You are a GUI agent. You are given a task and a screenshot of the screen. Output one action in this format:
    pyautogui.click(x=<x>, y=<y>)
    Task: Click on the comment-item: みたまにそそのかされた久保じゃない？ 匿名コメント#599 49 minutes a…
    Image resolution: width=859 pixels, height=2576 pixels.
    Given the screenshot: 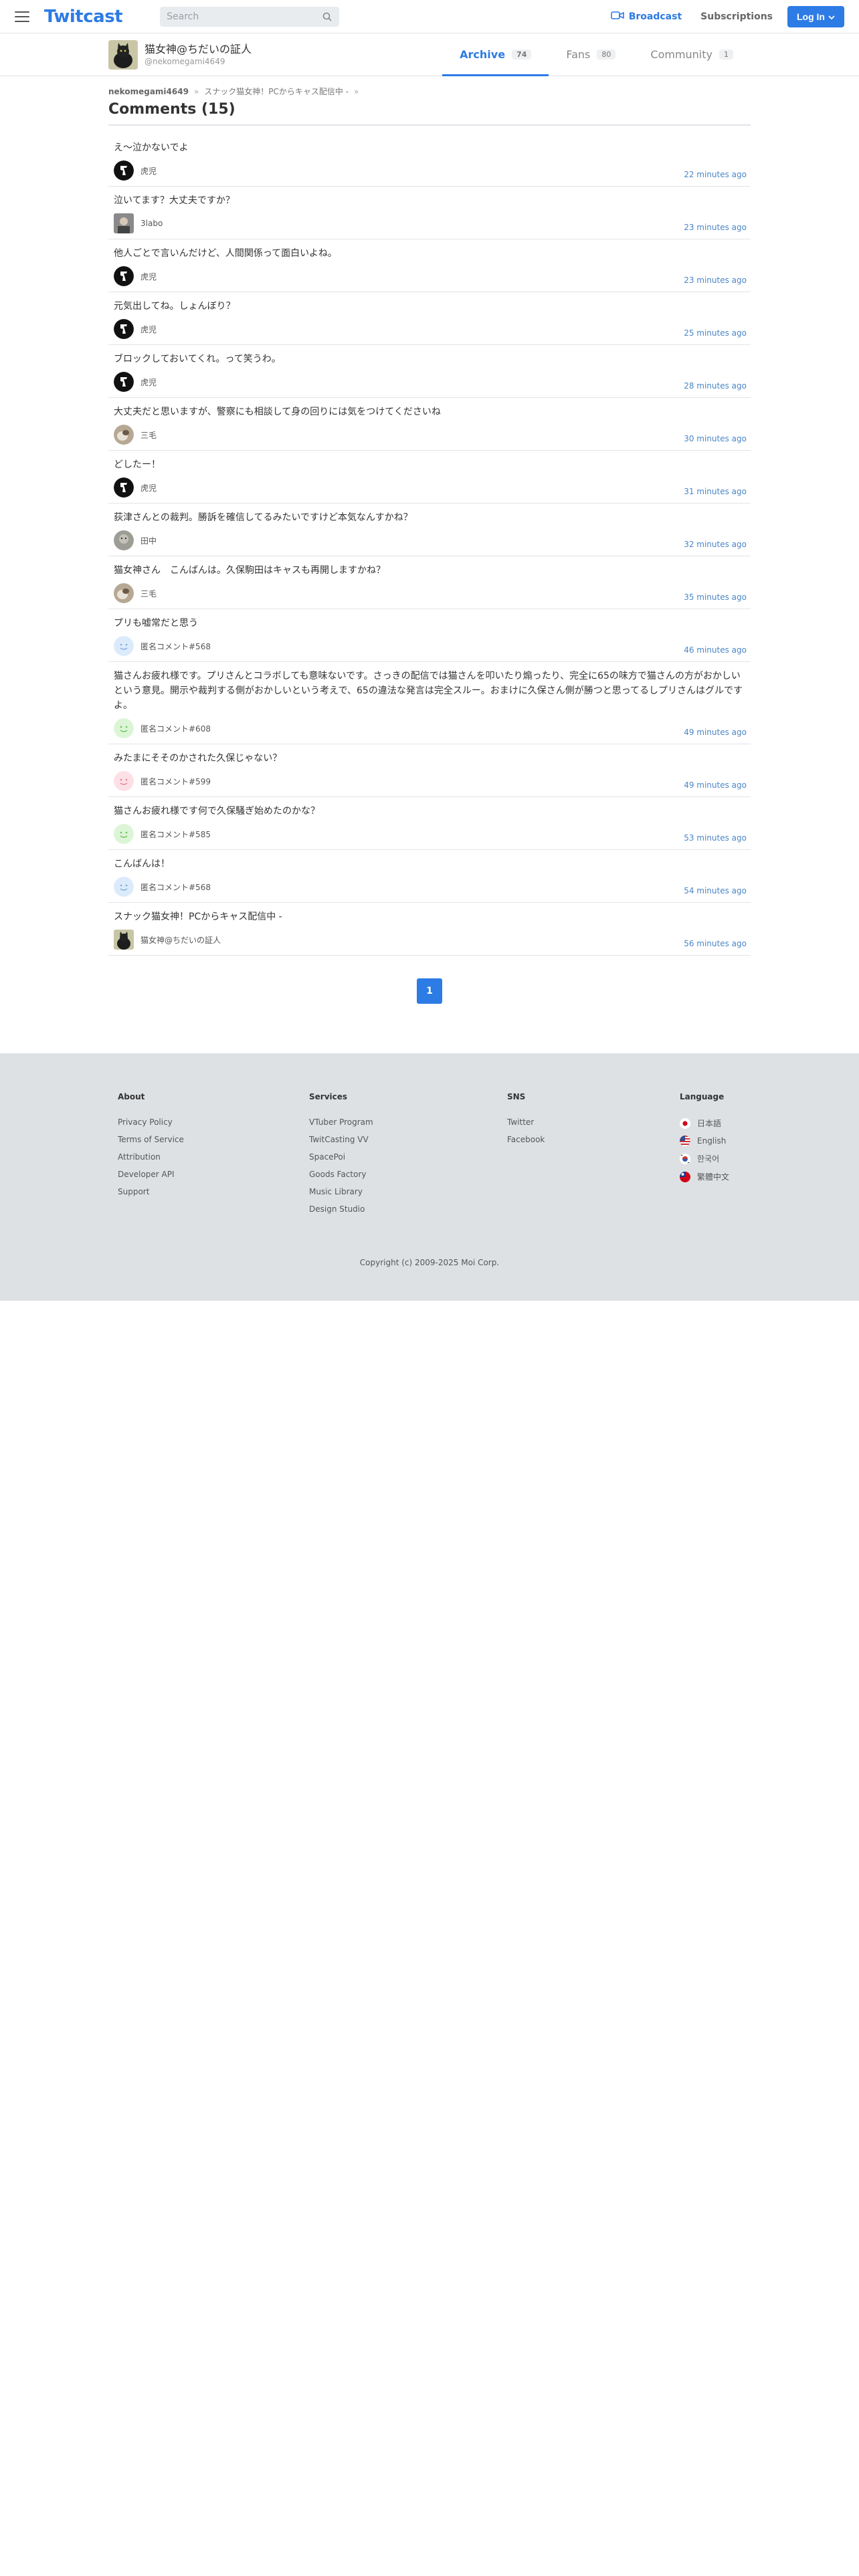 What is the action you would take?
    pyautogui.click(x=429, y=771)
    